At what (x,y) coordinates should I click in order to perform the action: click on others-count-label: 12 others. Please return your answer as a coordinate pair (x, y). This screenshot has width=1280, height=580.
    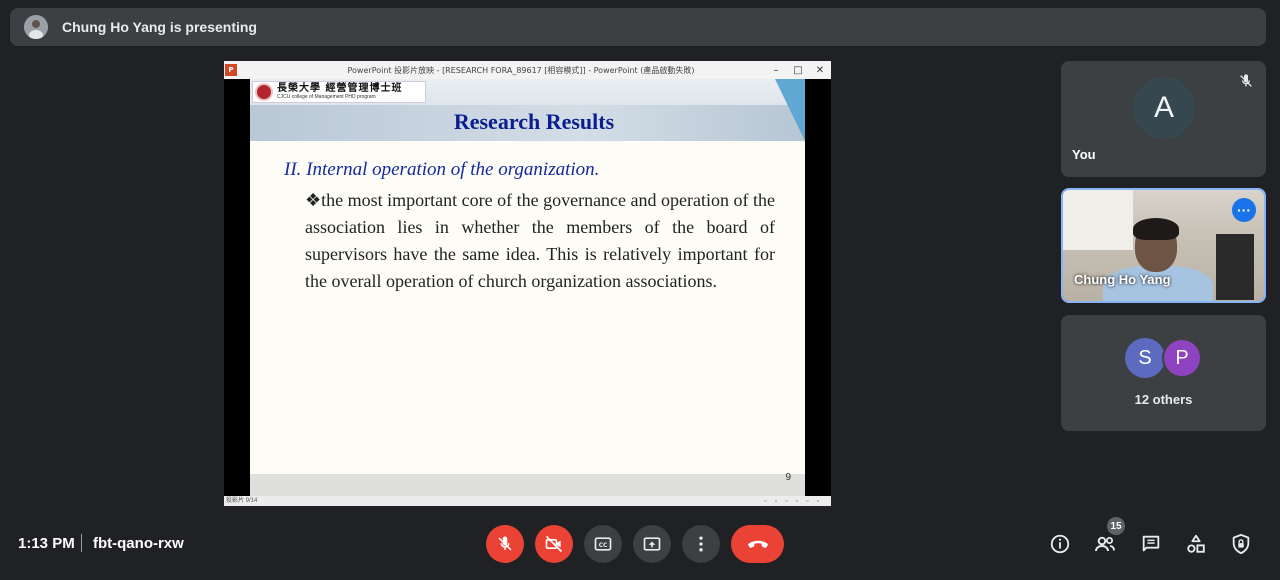
    Looking at the image, I should click on (1163, 399).